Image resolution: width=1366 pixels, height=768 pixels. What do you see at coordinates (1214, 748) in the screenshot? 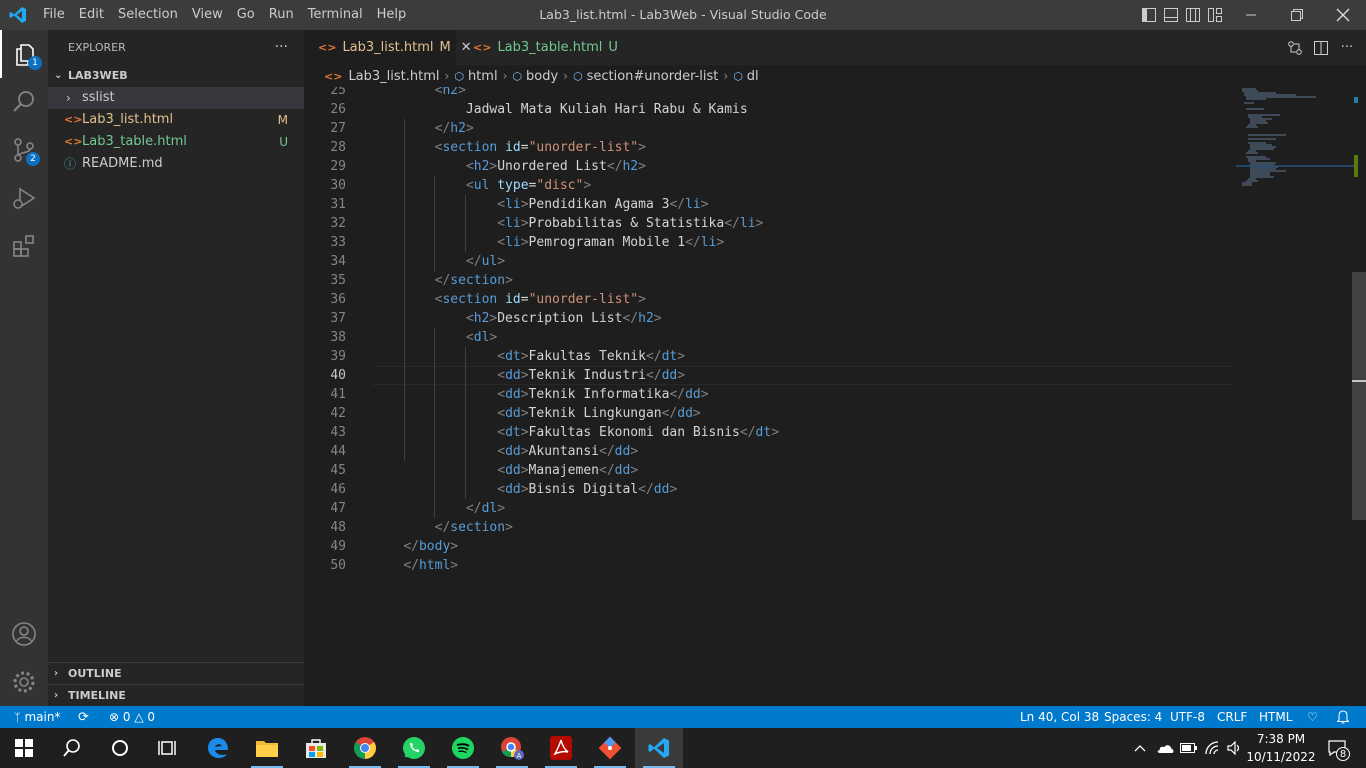
I see `wifi-icon` at bounding box center [1214, 748].